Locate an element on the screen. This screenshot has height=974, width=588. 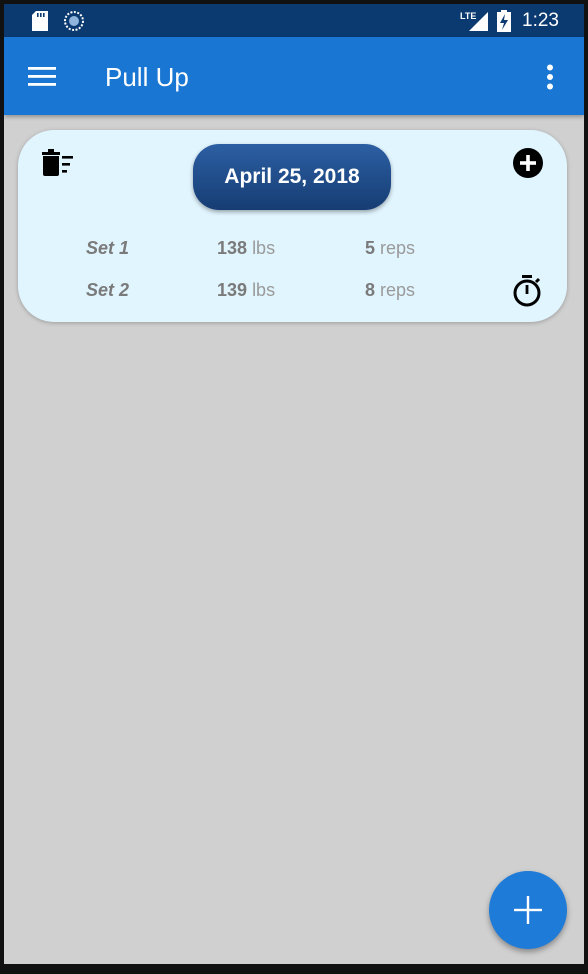
reps-value: 8 is located at coordinates (370, 290).